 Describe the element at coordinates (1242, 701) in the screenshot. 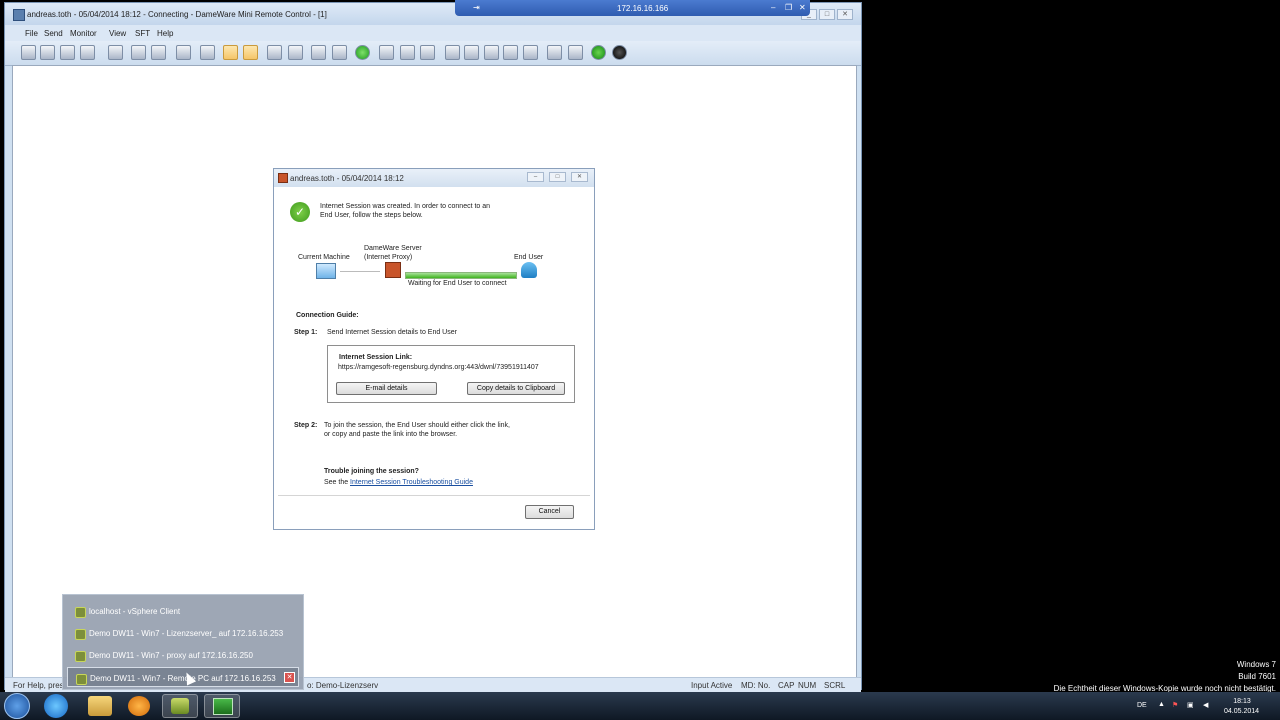

I see `clock-time: 18:13` at that location.